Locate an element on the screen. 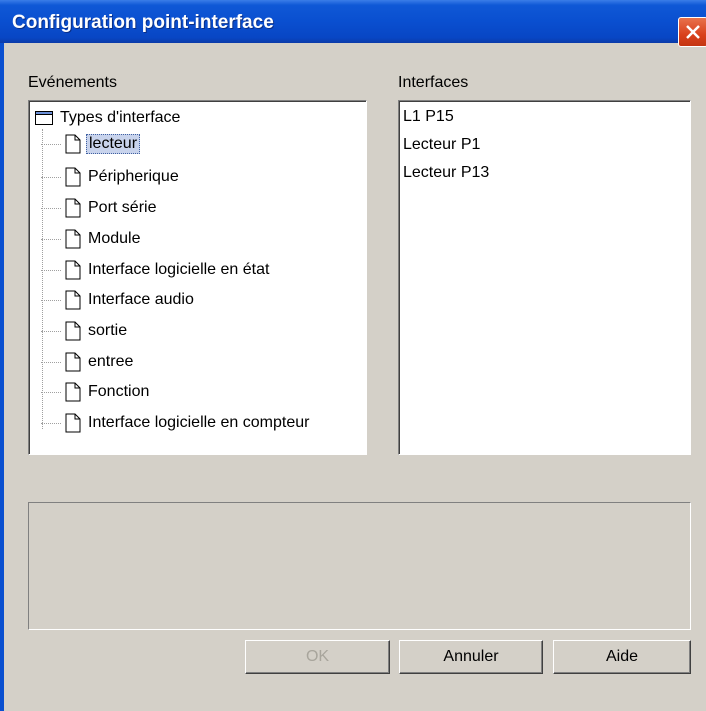  tree-root-label: Types d'interface is located at coordinates (120, 117).